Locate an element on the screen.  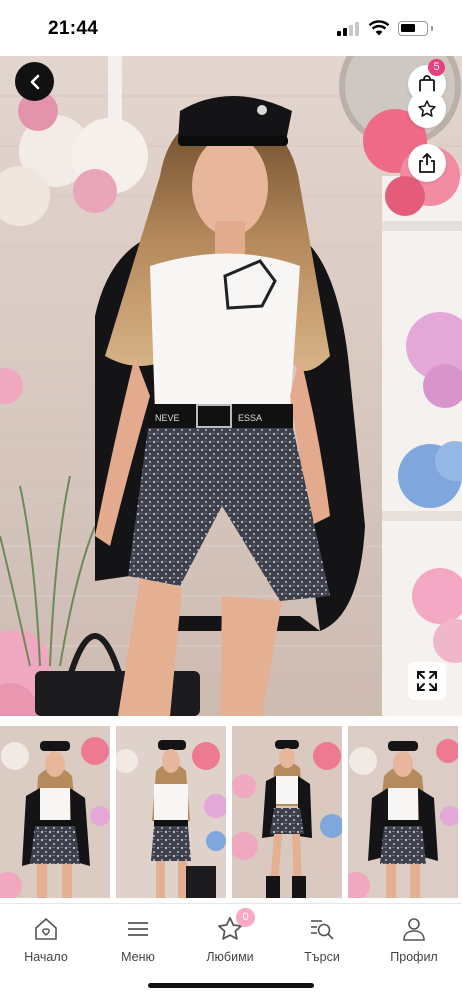
signal-icon is located at coordinates (349, 29).